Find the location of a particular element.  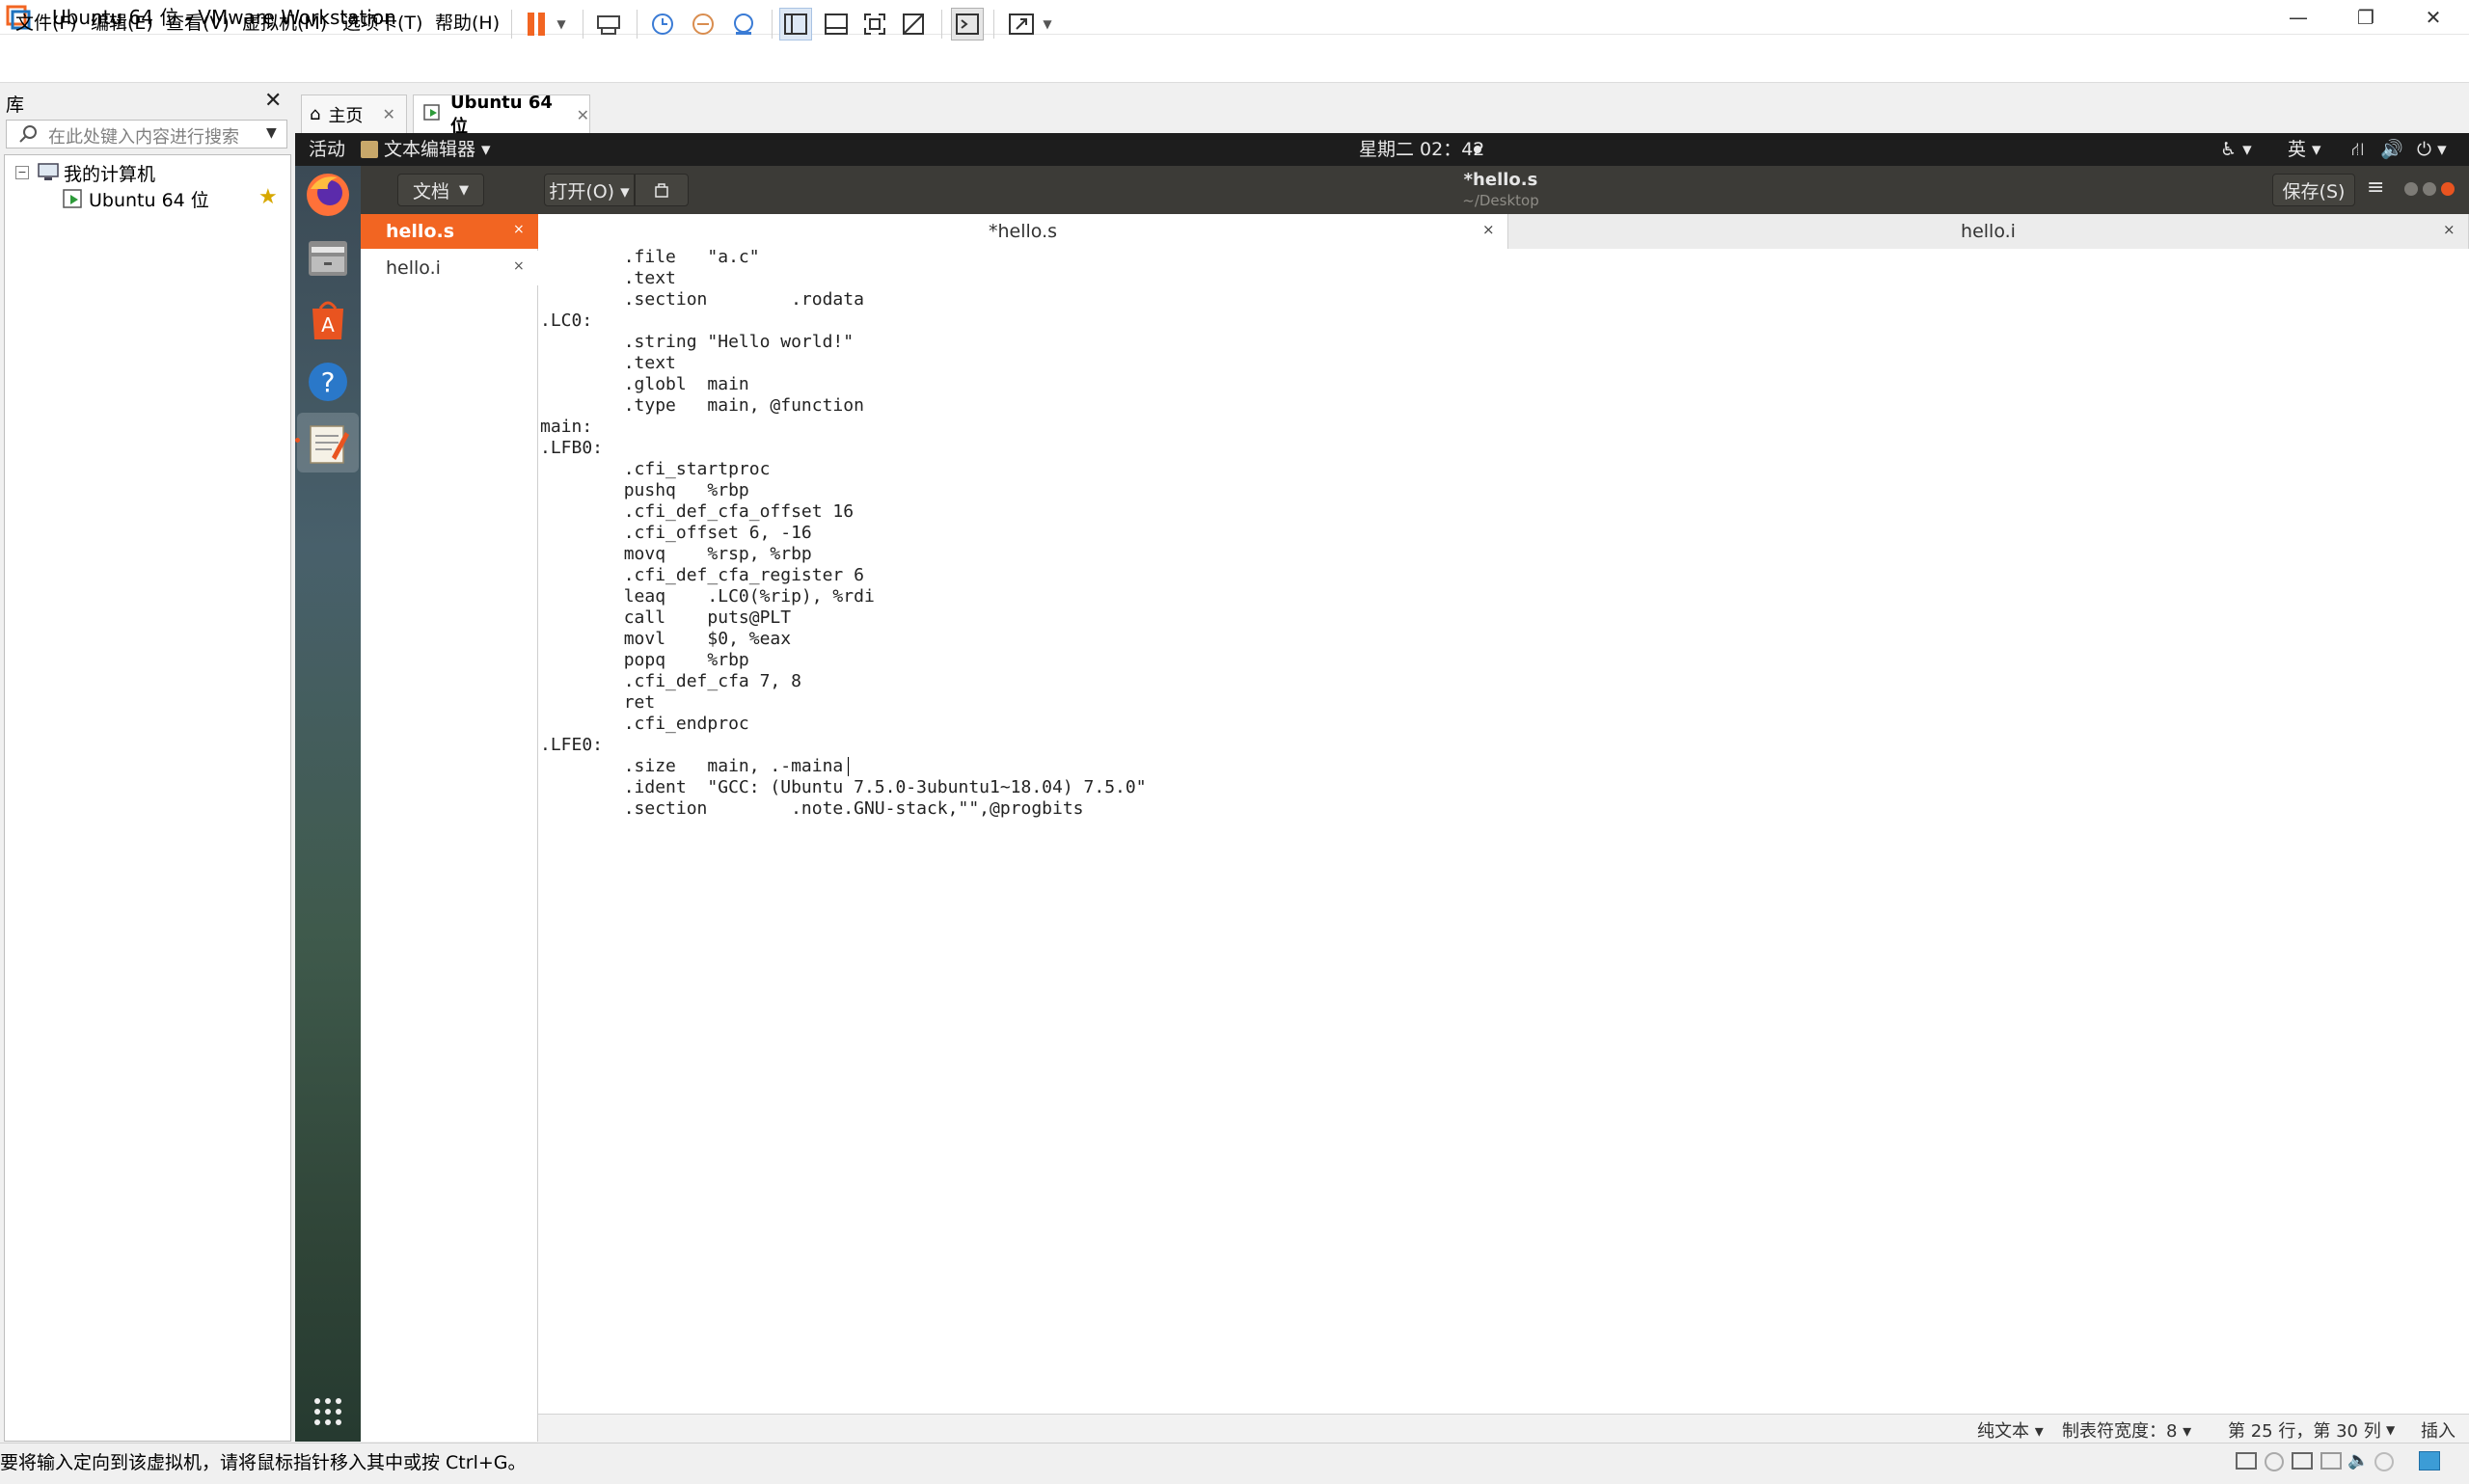

message-log-icon is located at coordinates (2430, 1461).